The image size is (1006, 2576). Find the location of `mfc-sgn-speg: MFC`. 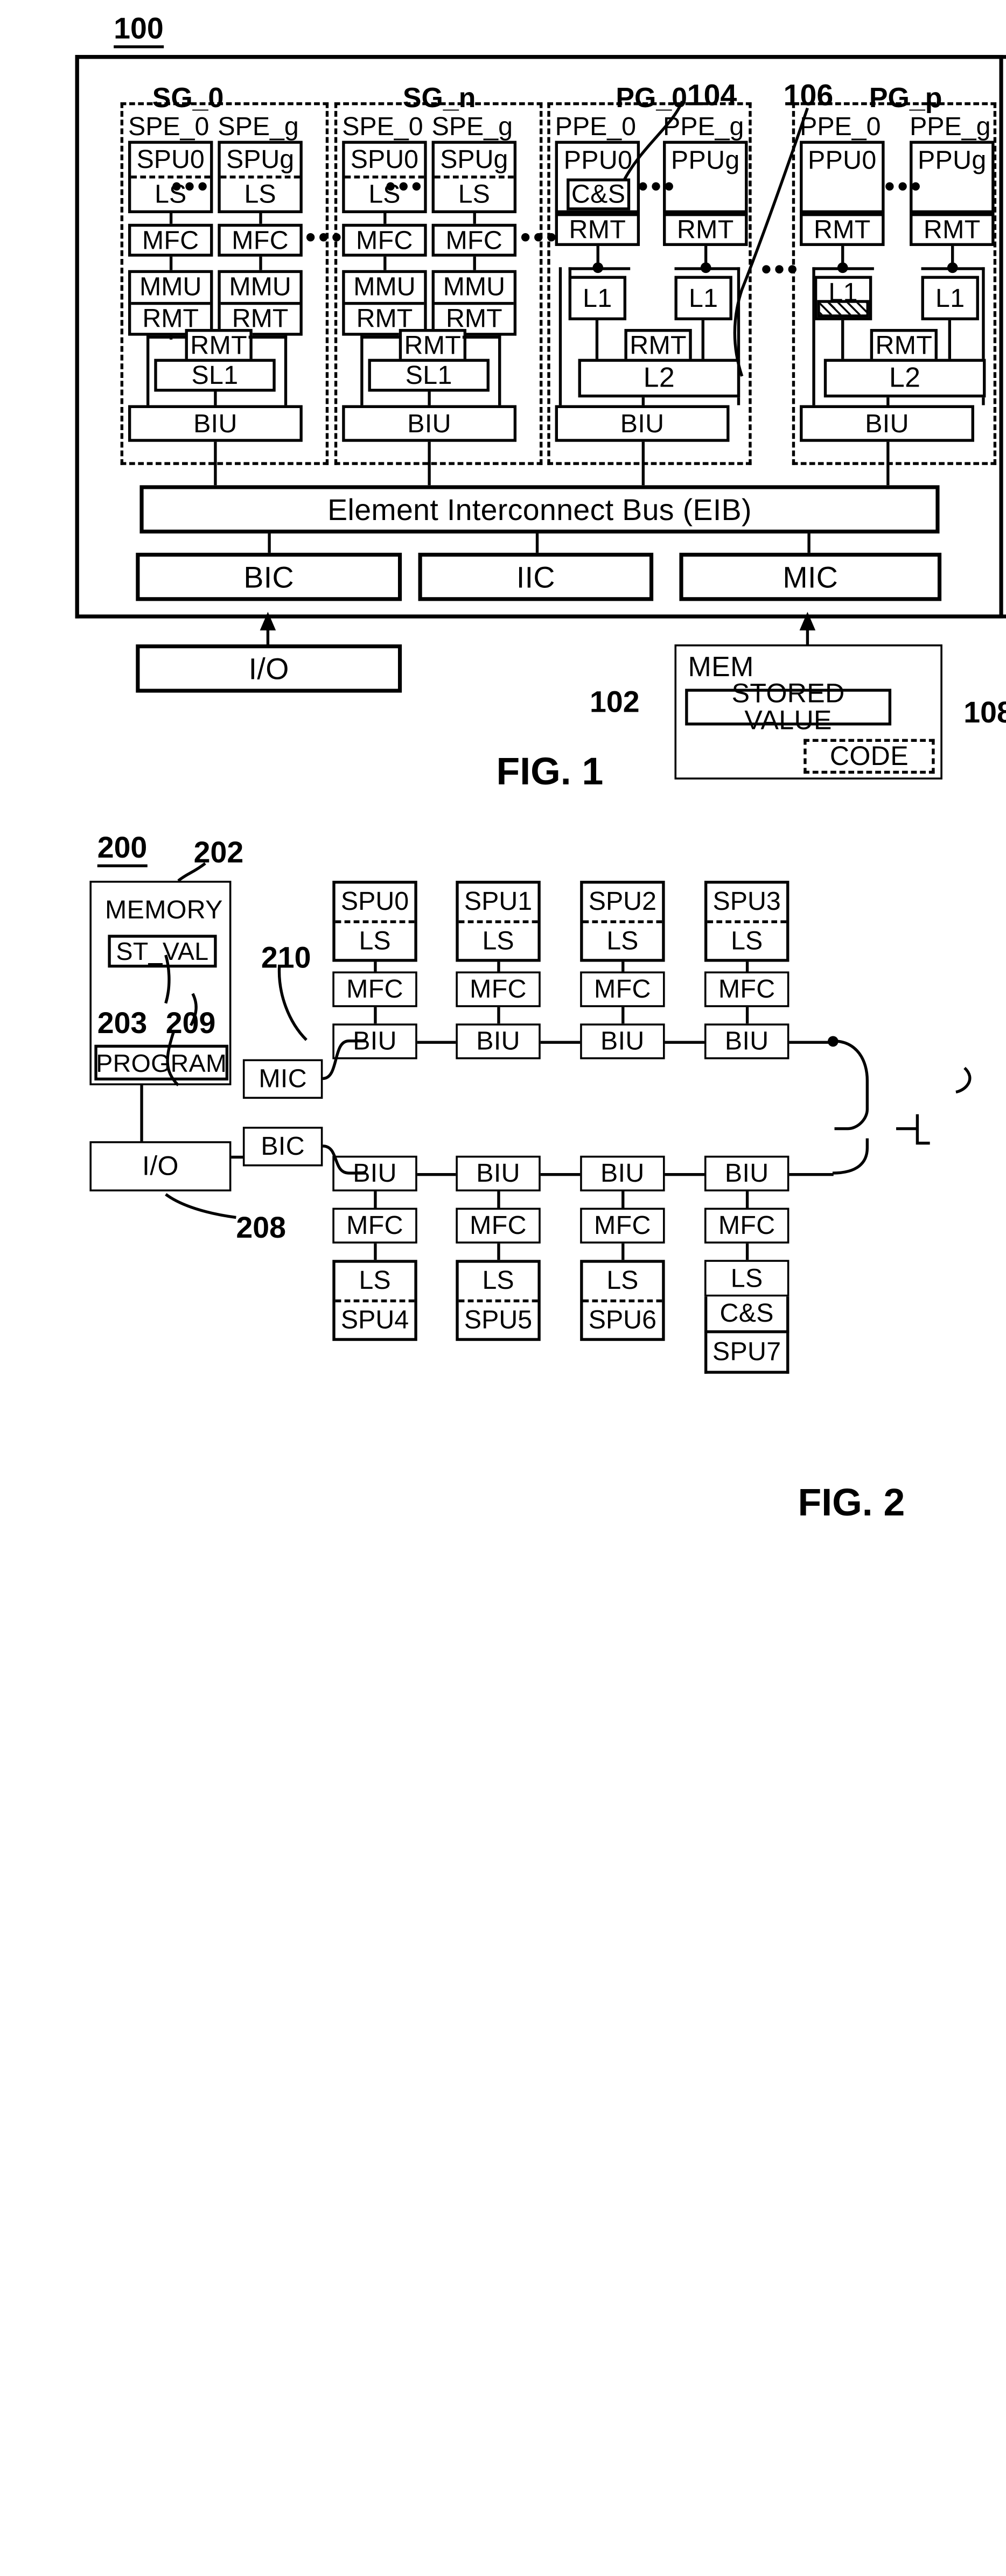

mfc-sgn-speg: MFC is located at coordinates (474, 240).